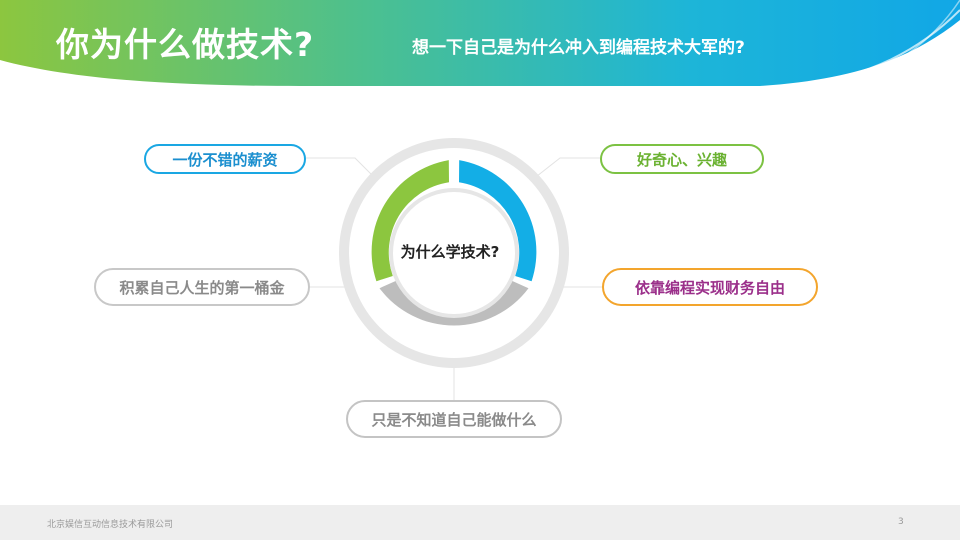  I want to click on footer-bar: 北京娱信互动信息技术有限公司 3, so click(480, 522).